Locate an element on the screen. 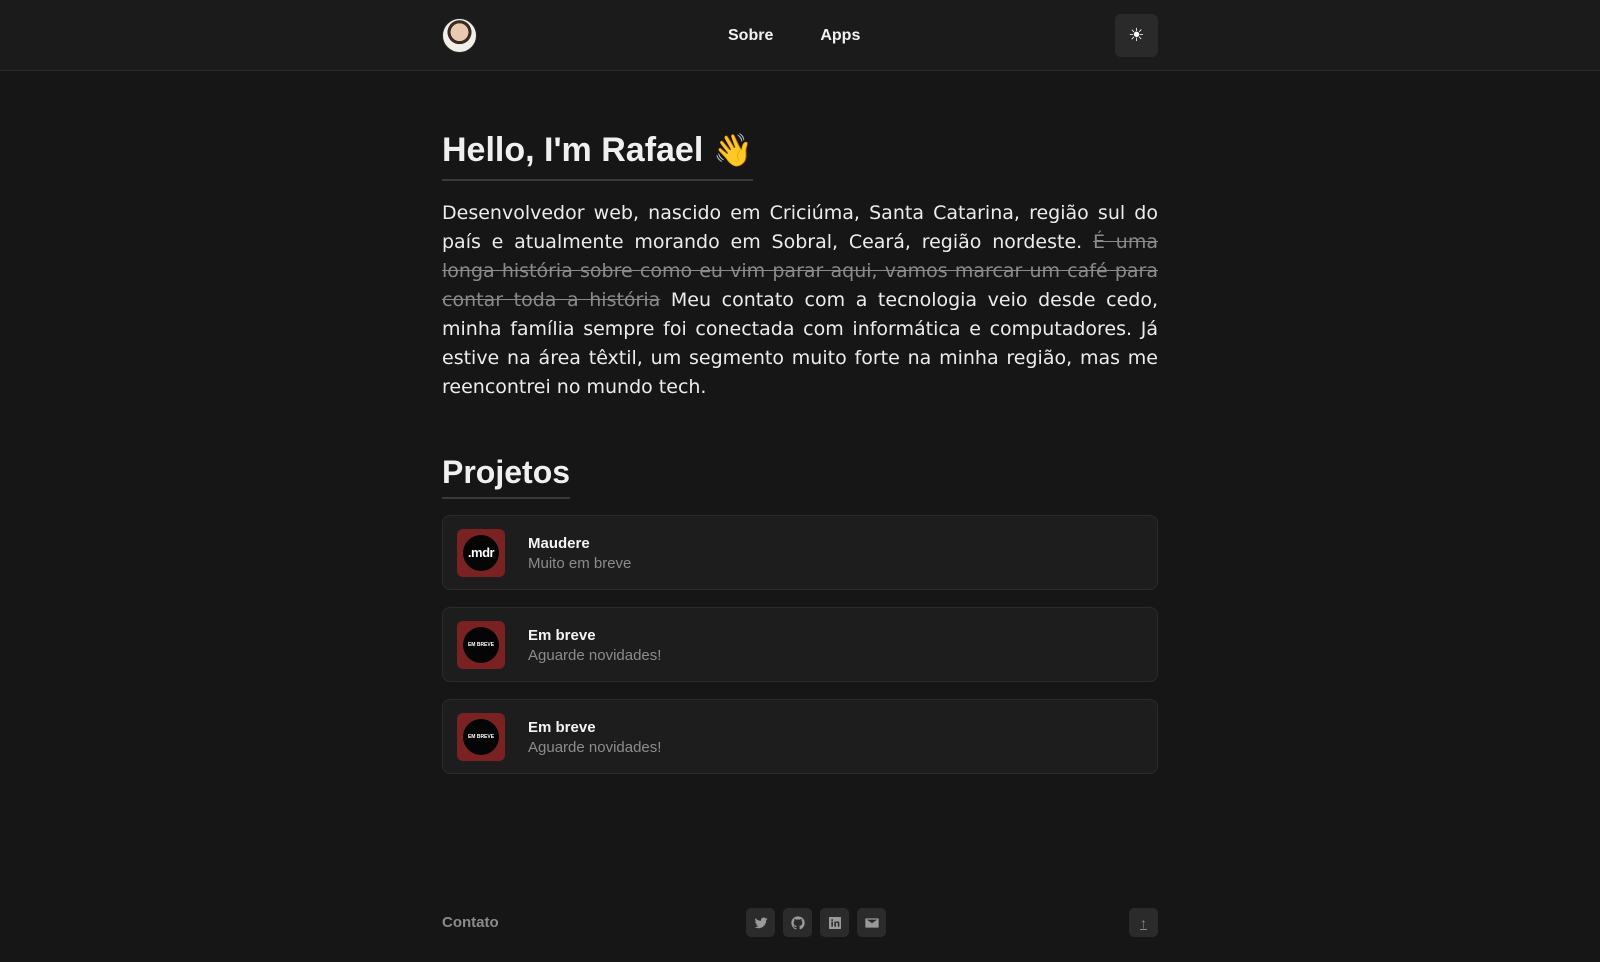 Image resolution: width=1600 pixels, height=962 pixels. linkedin-icon is located at coordinates (834, 922).